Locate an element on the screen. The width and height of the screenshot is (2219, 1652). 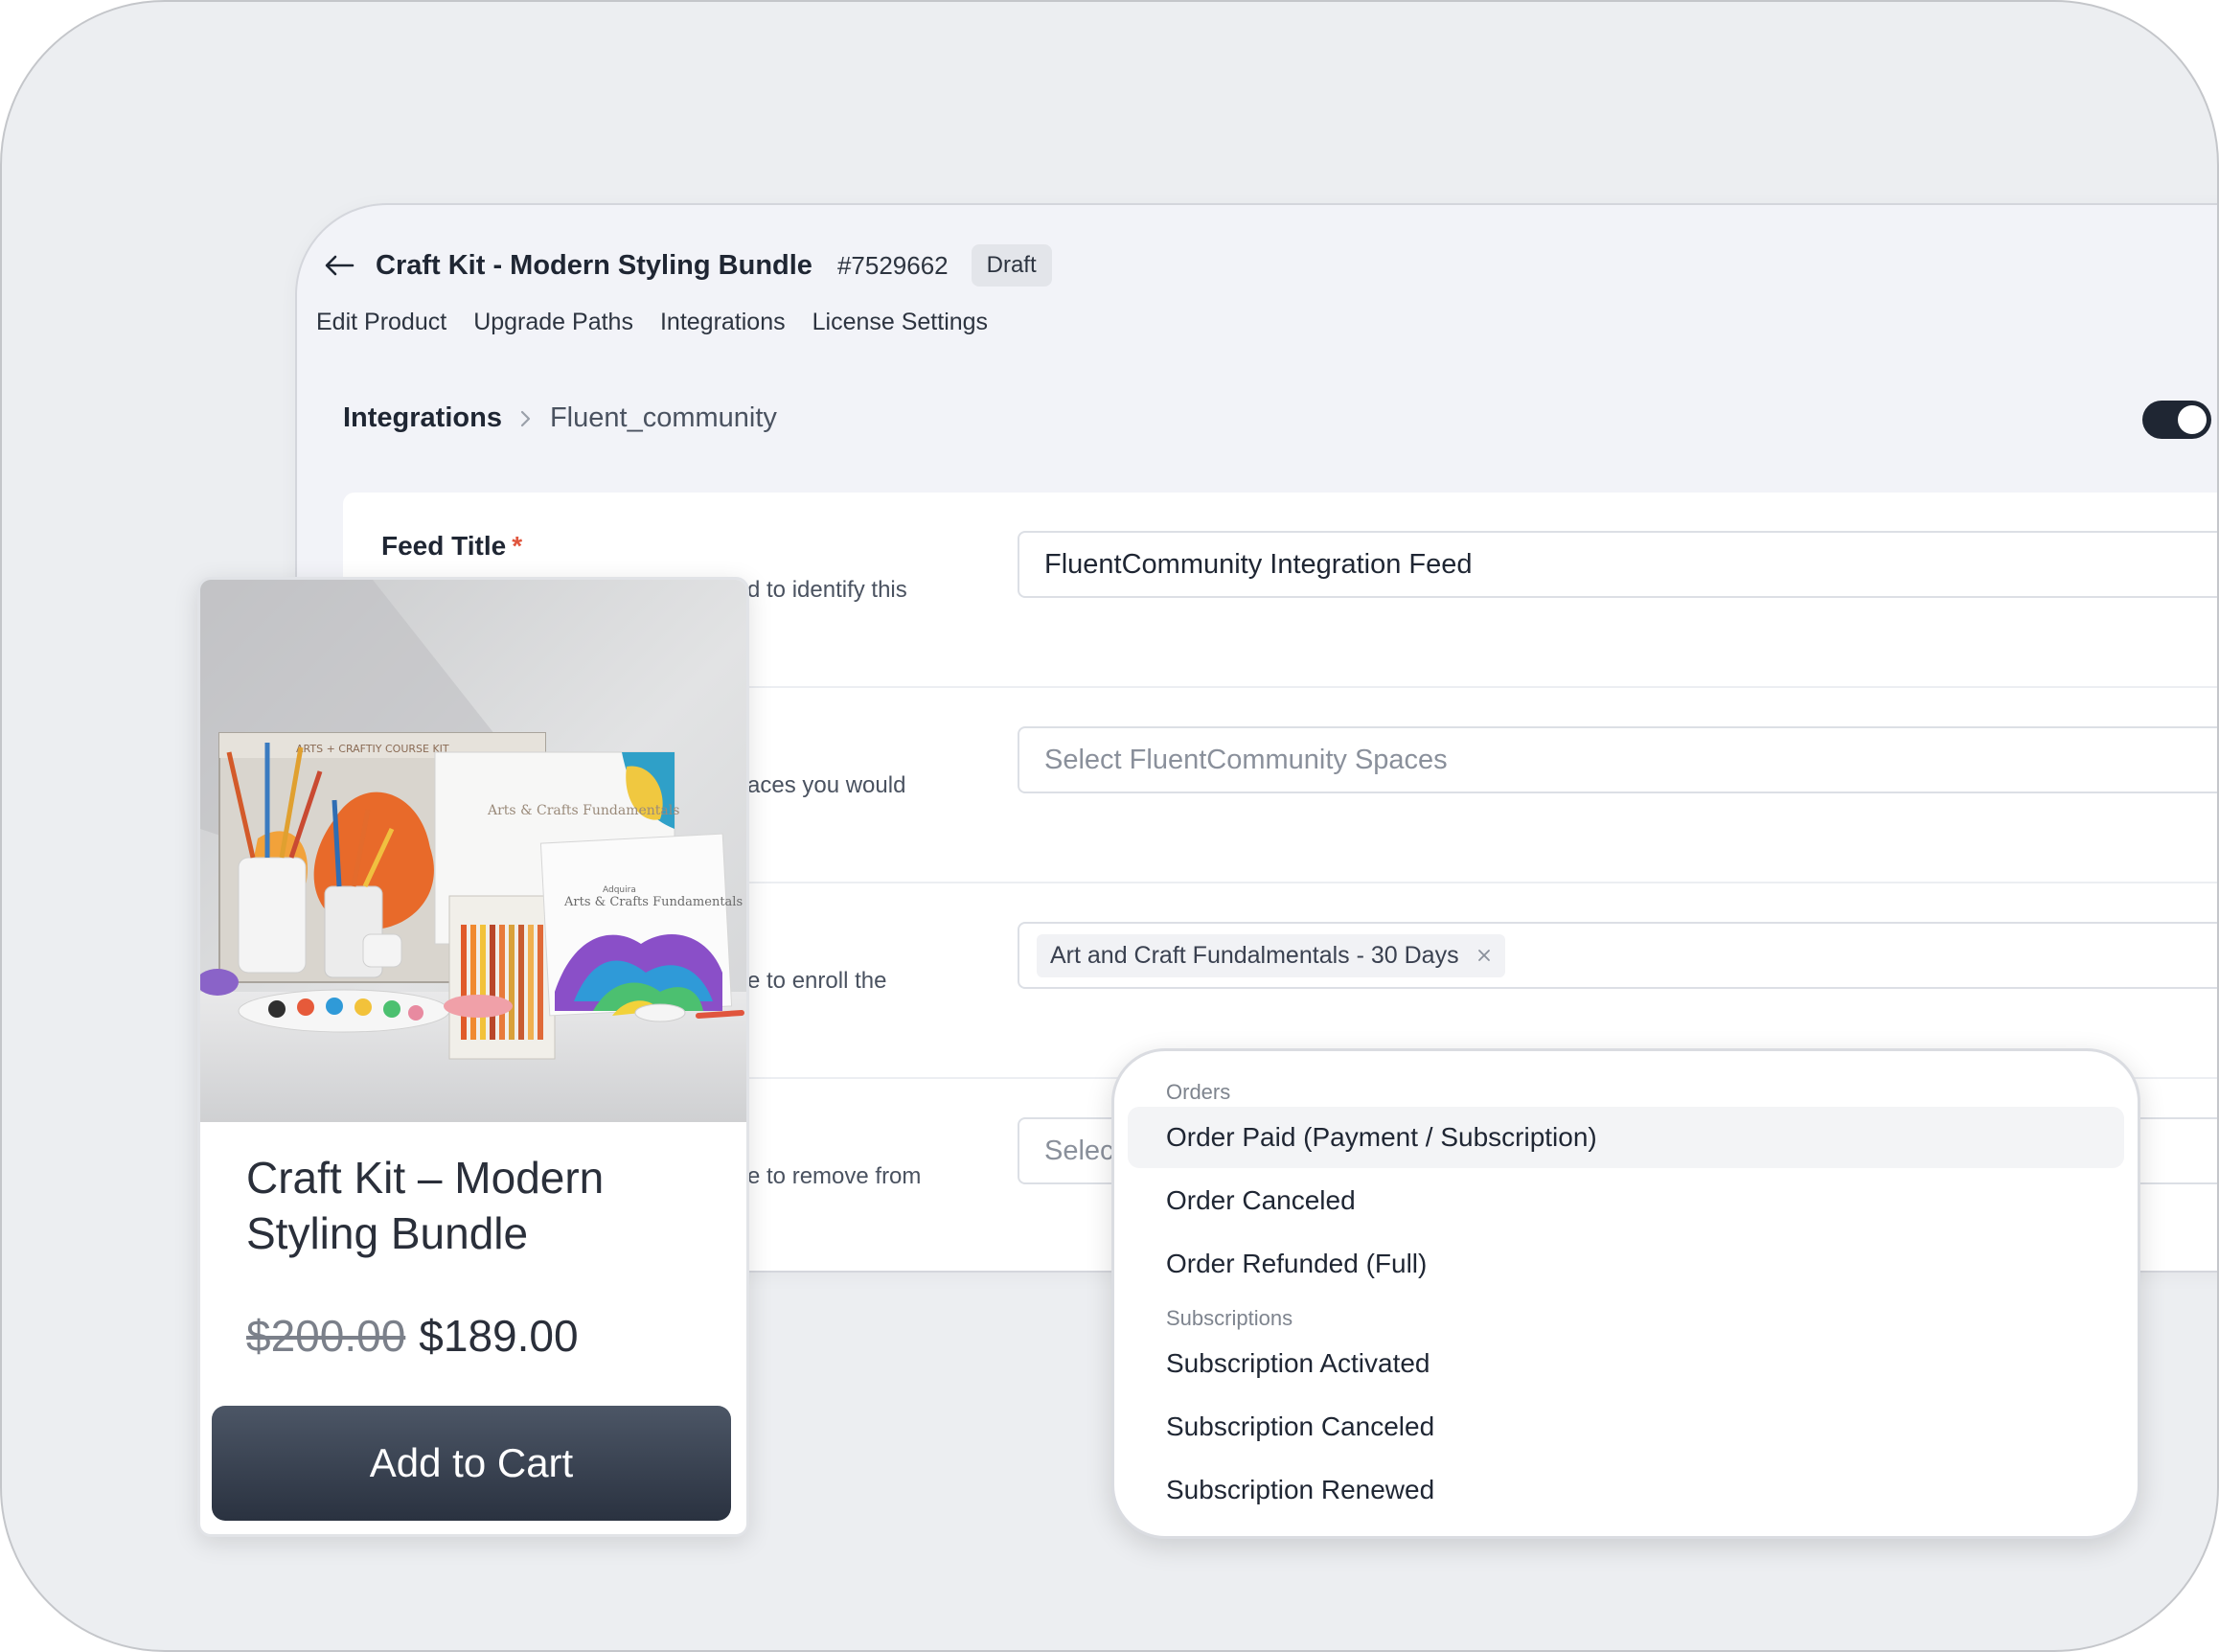
box-text: ARTS + CRAFTIY COURSE KIT is located at coordinates (372, 749).